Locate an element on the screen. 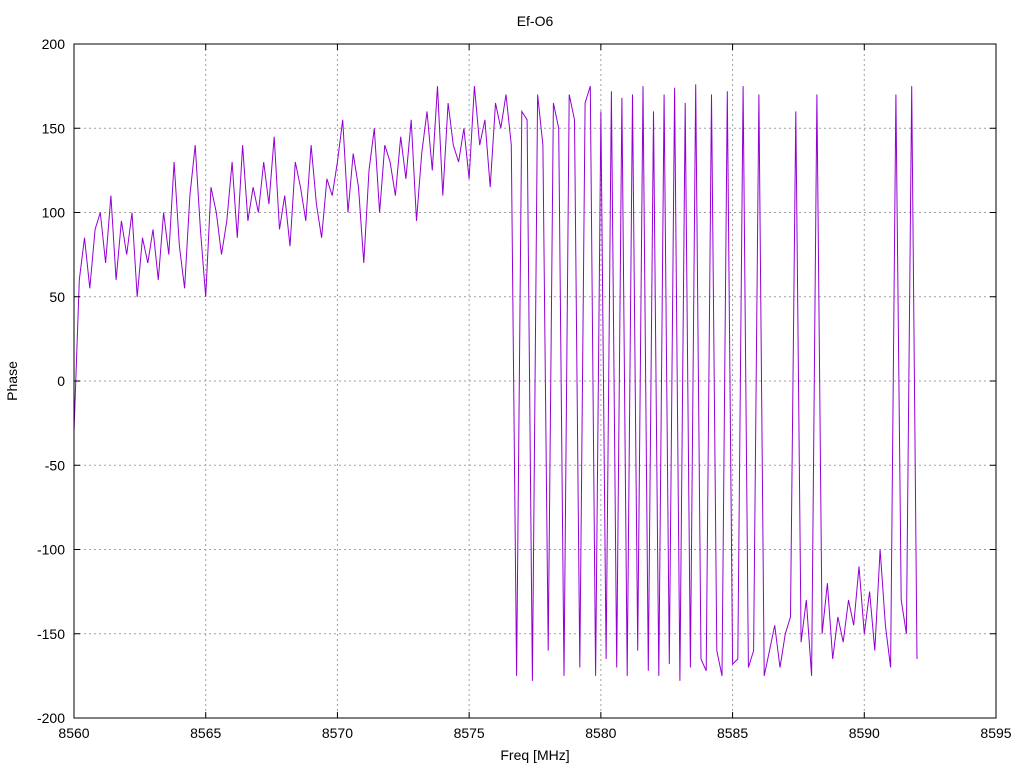 The image size is (1024, 773). x-tick-label: 8595 is located at coordinates (995, 733).